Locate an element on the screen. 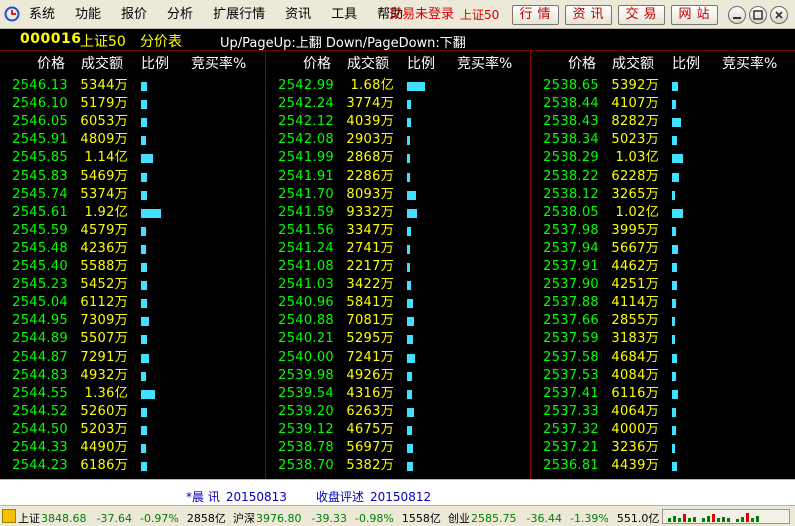 The image size is (795, 526). table-row: 2537.88 4114万 is located at coordinates (663, 303).